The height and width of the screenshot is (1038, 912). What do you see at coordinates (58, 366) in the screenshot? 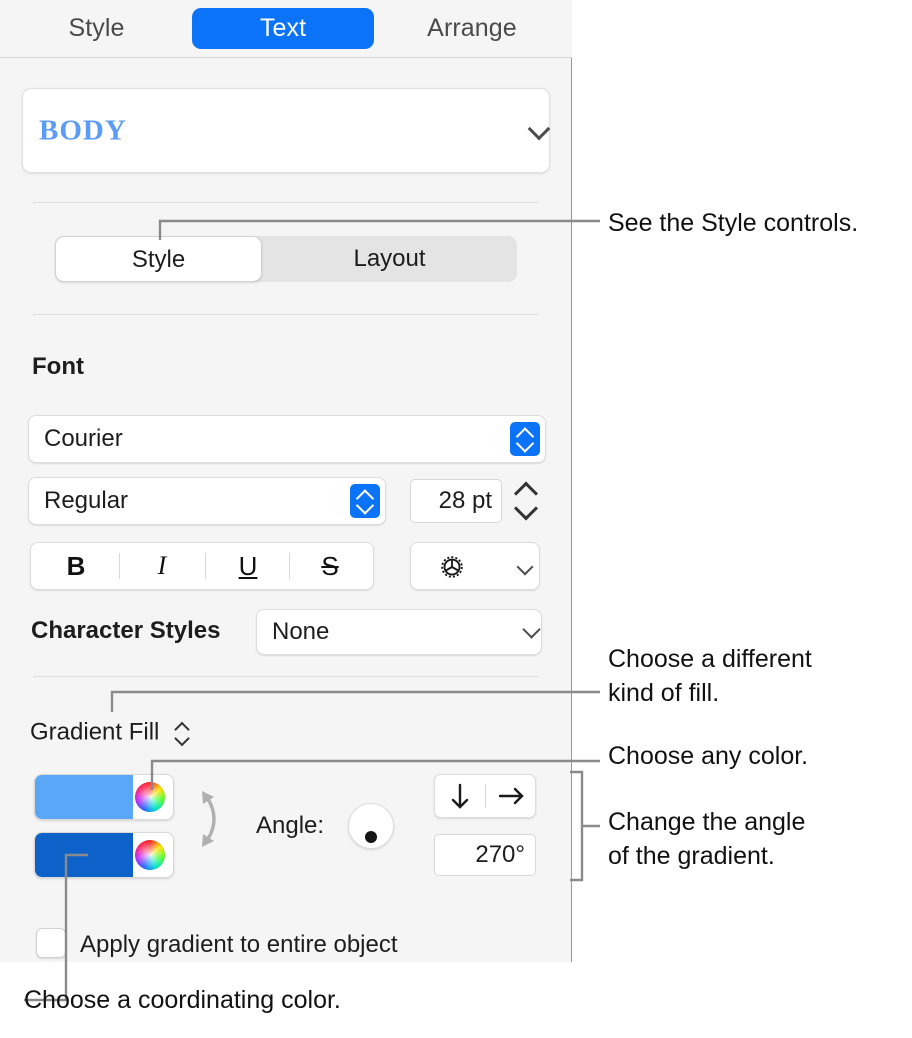
I see `font-section-heading: Font` at bounding box center [58, 366].